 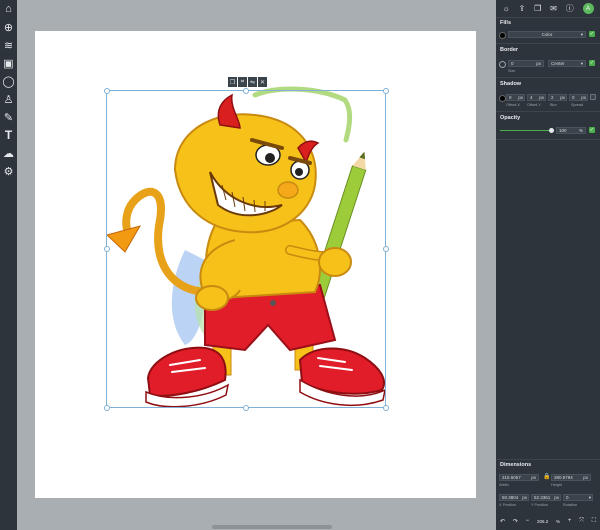 I want to click on border-style-select: Center ▾, so click(x=567, y=63).